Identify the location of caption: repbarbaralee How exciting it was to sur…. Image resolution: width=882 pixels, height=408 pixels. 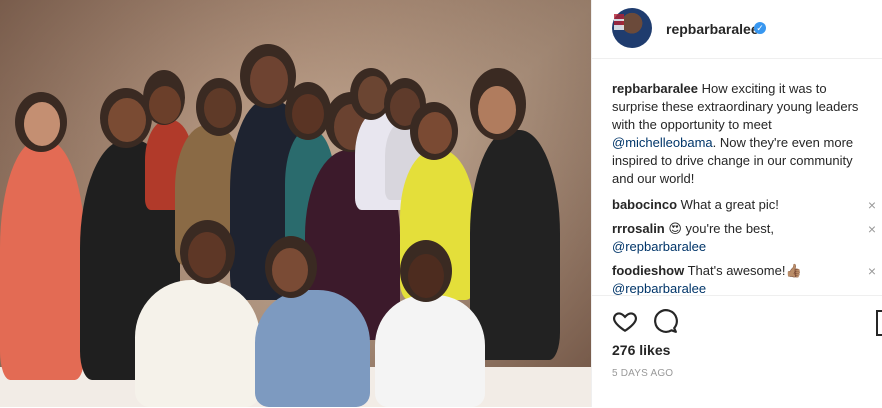
(743, 134).